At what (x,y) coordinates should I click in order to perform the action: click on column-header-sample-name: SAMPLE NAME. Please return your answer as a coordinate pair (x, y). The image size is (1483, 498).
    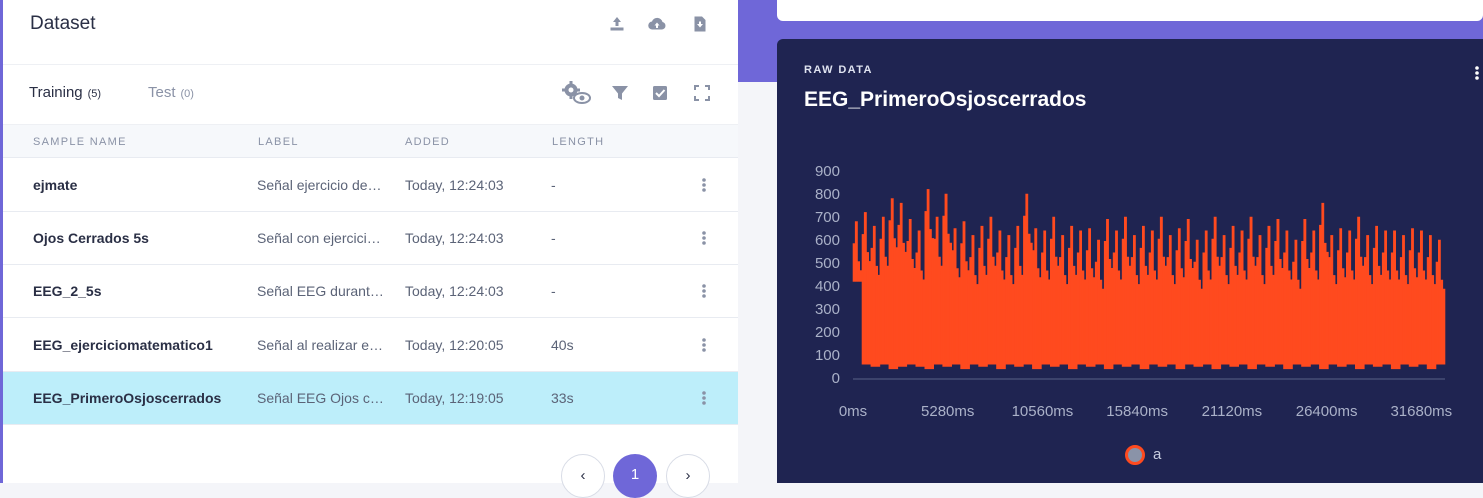
    Looking at the image, I should click on (80, 142).